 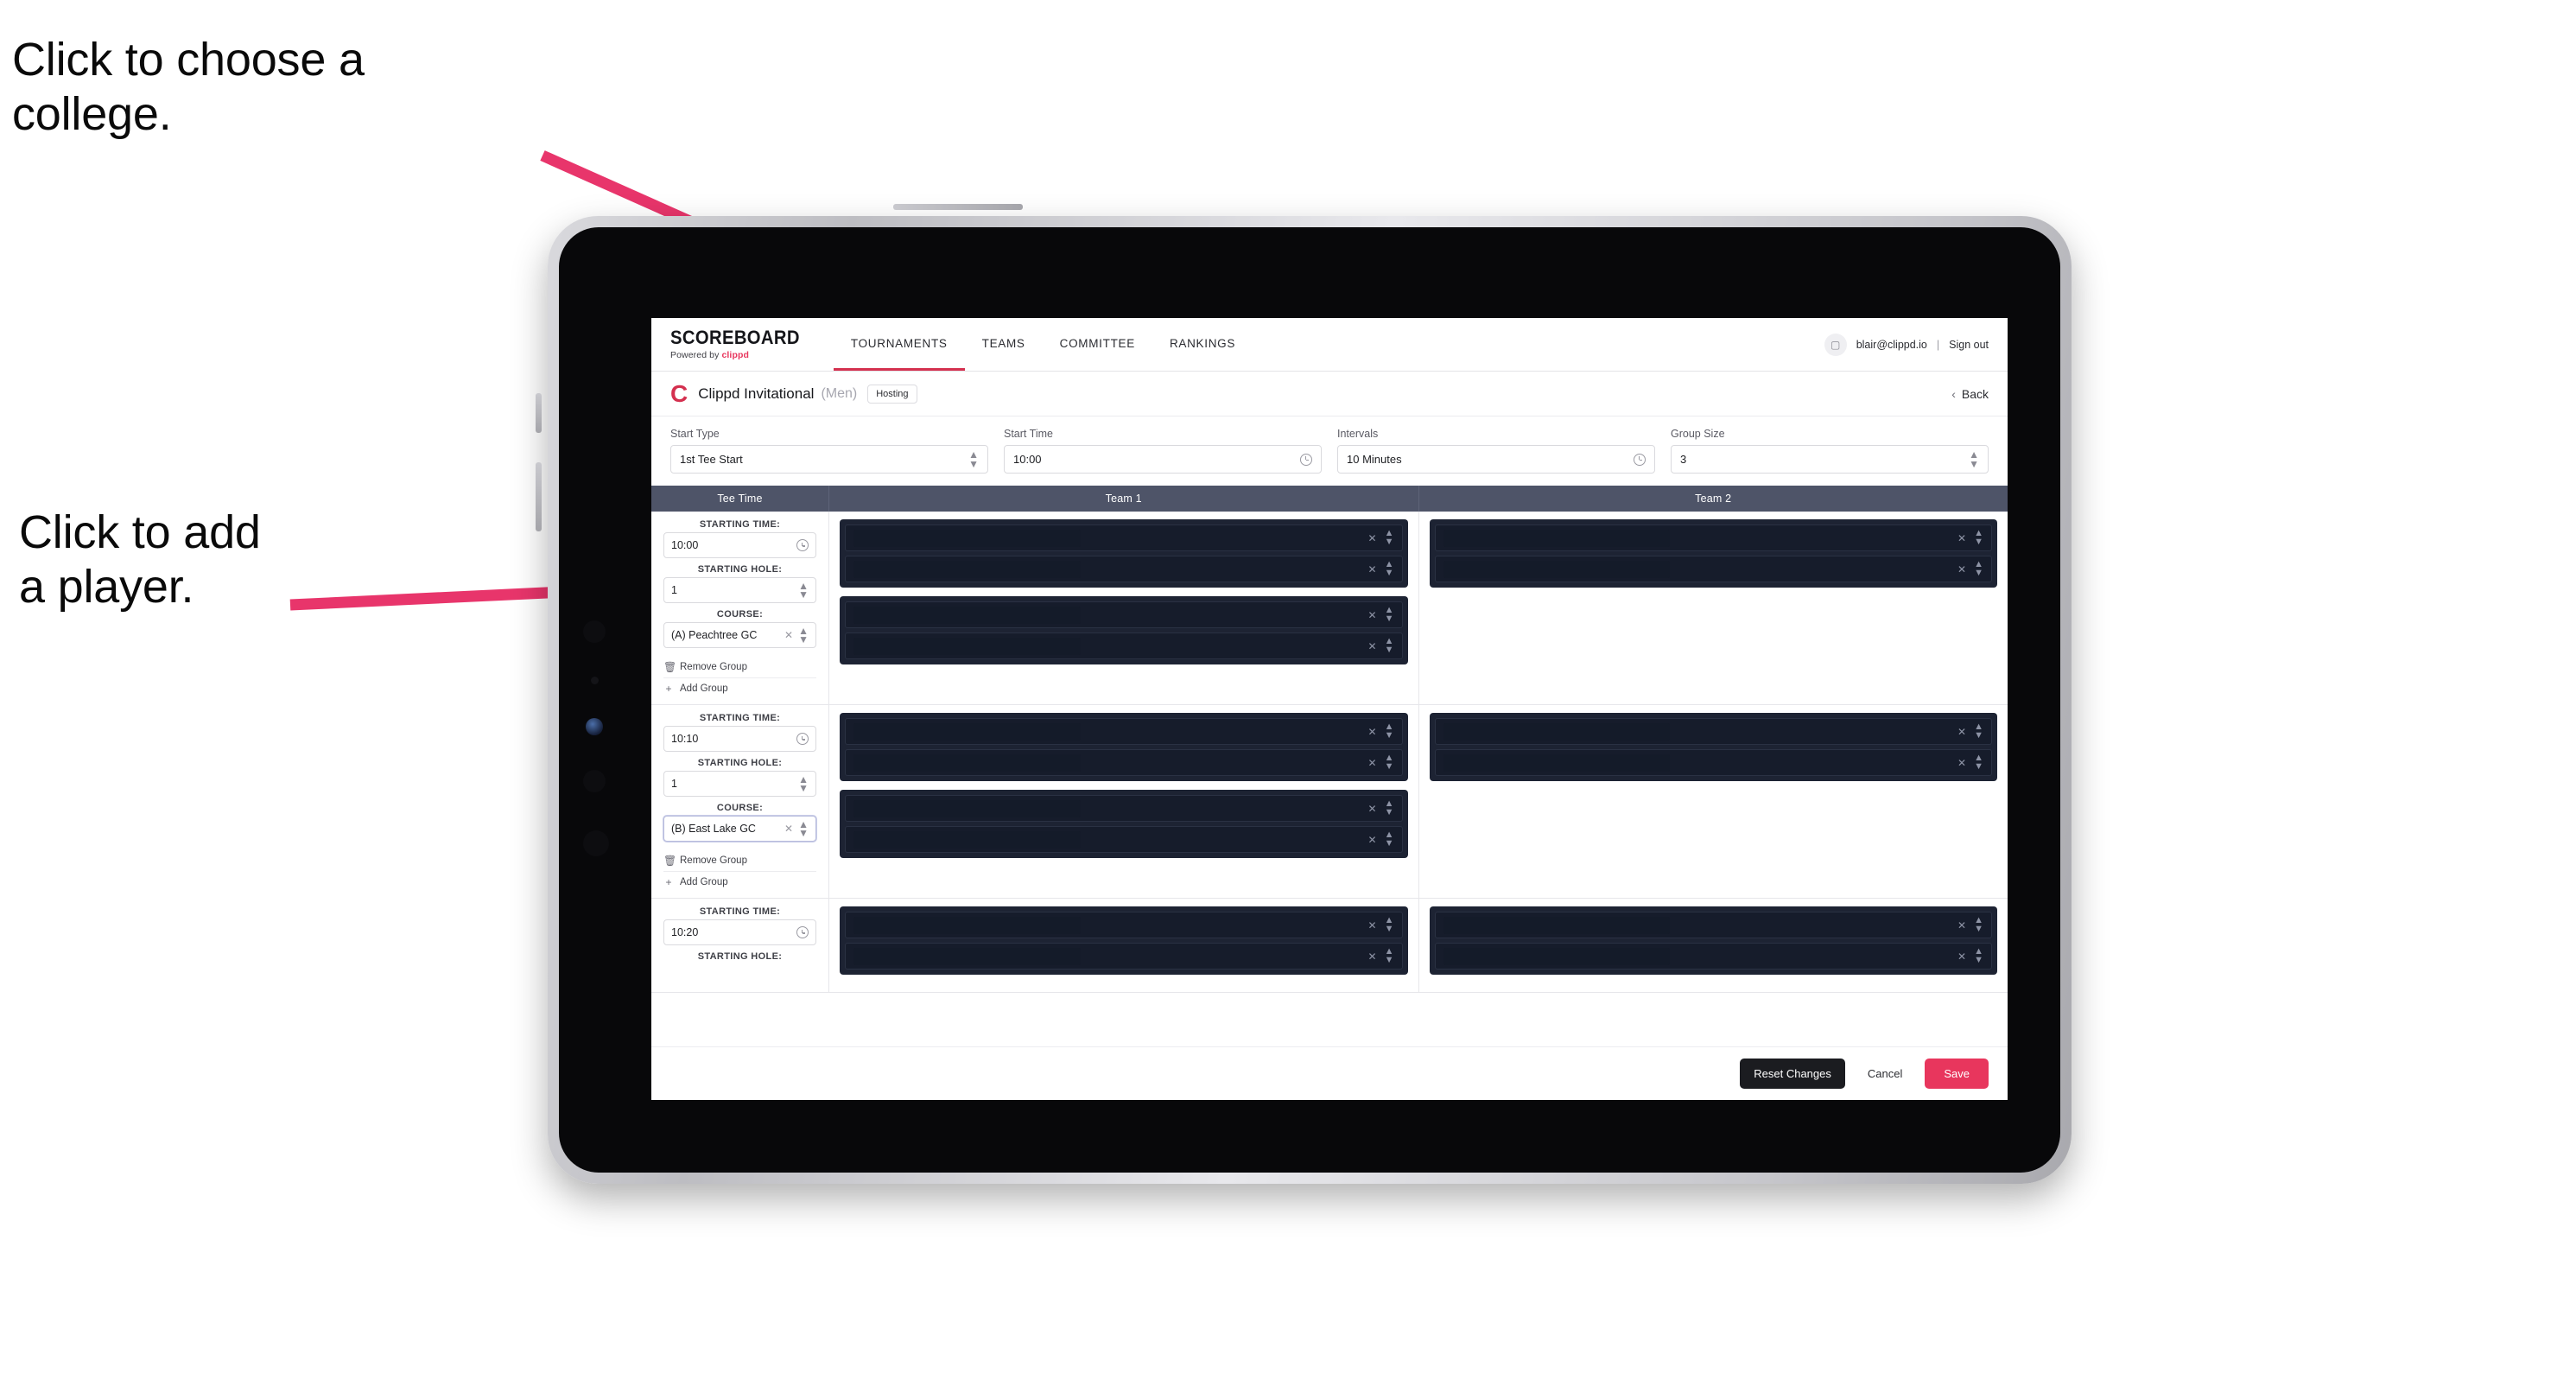 I want to click on back-button: ‹ Back, so click(x=1970, y=394).